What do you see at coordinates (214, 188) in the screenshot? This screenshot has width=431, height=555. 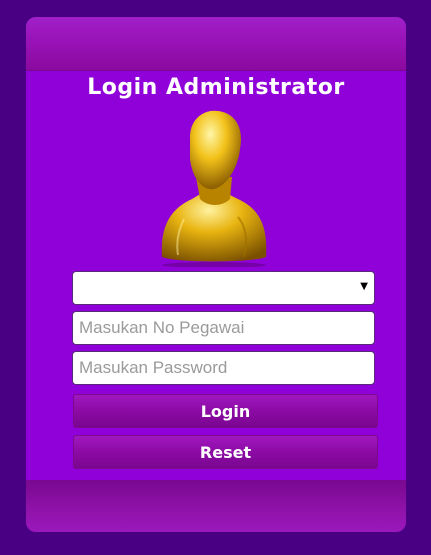 I see `user-bust-icon` at bounding box center [214, 188].